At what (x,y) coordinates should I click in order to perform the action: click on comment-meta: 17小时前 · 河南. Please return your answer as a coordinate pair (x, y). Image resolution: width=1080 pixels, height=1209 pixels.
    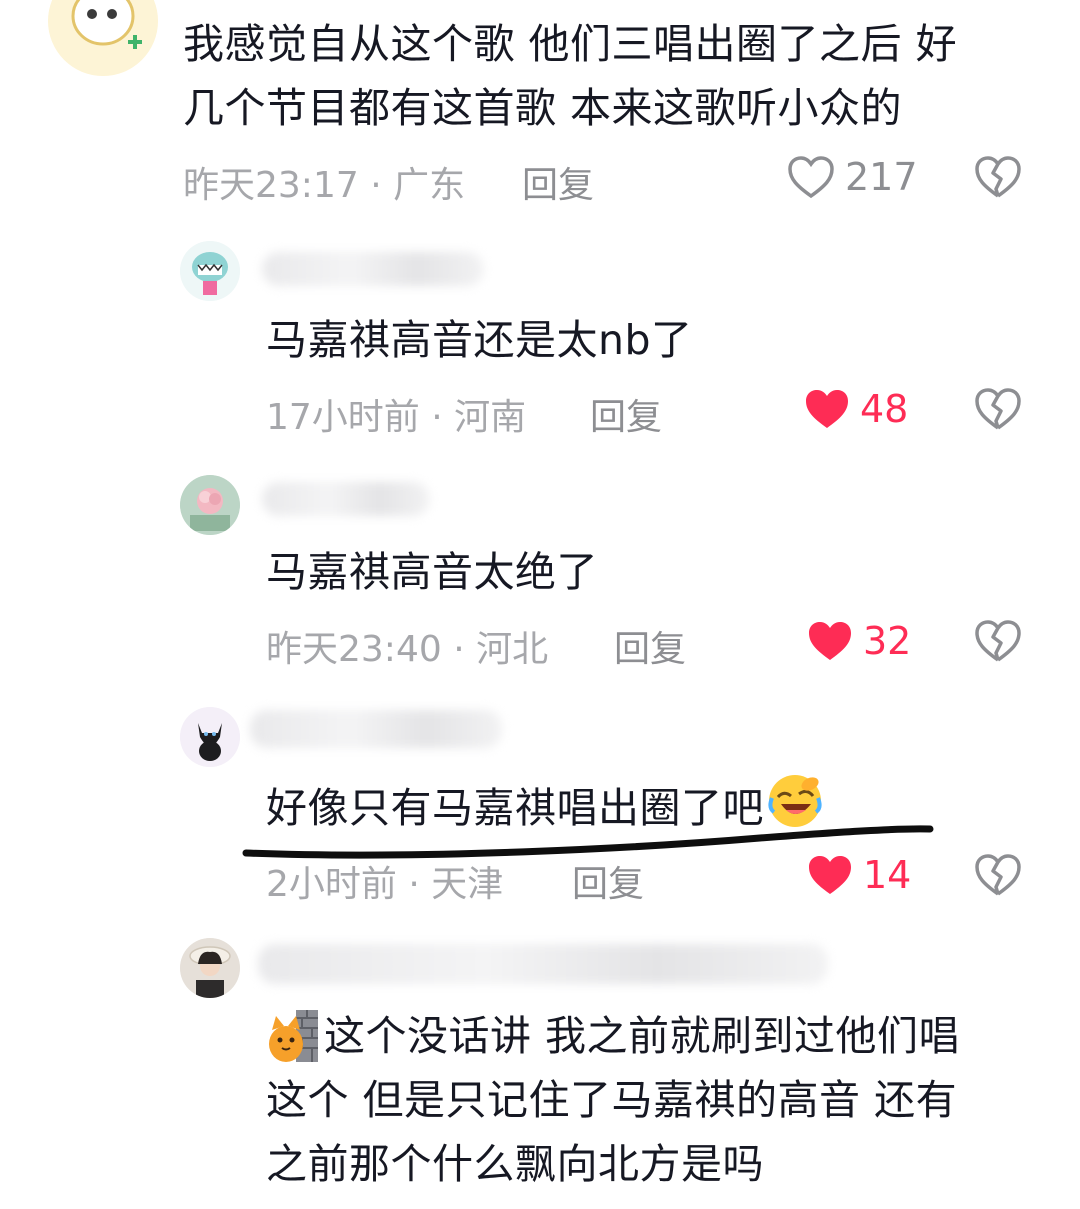
    Looking at the image, I should click on (396, 417).